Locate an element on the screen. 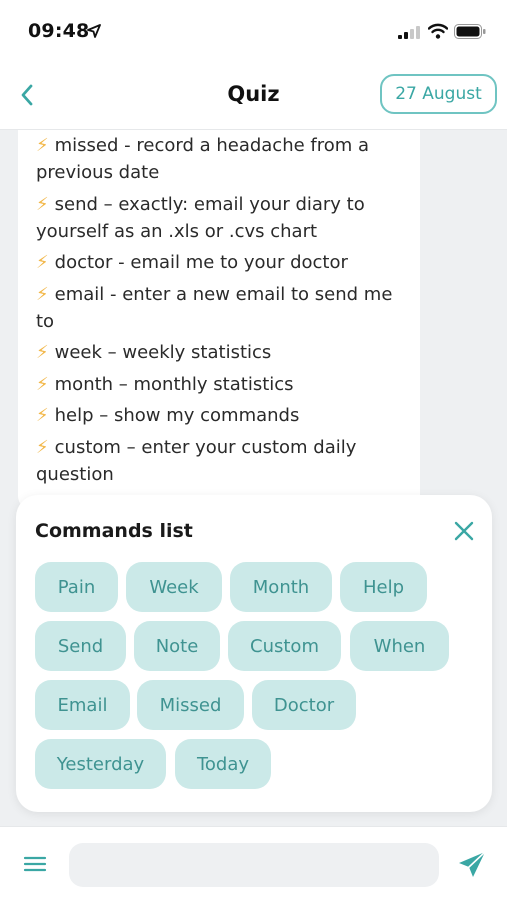 The height and width of the screenshot is (900, 507). command-text: week – weekly statistics is located at coordinates (163, 352).